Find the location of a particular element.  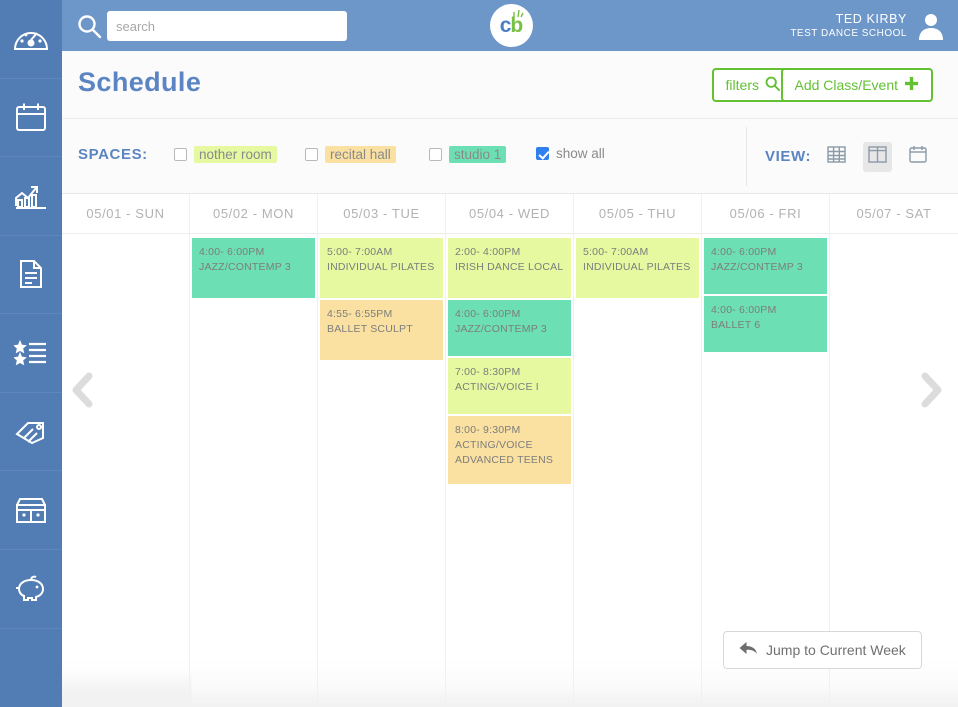

user-names: TED KIRBY TEST DANCE SCHOOL is located at coordinates (848, 26).